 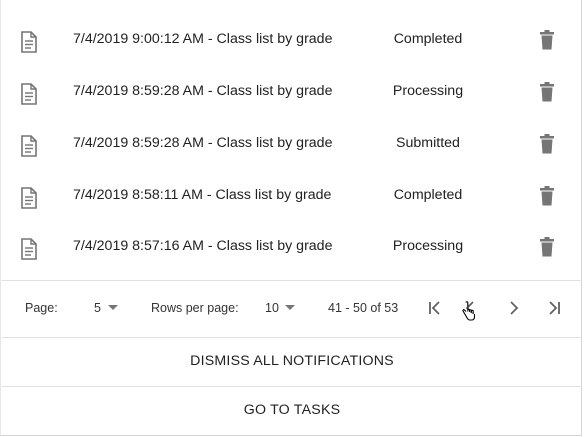 I want to click on chevron-right-icon, so click(x=514, y=308).